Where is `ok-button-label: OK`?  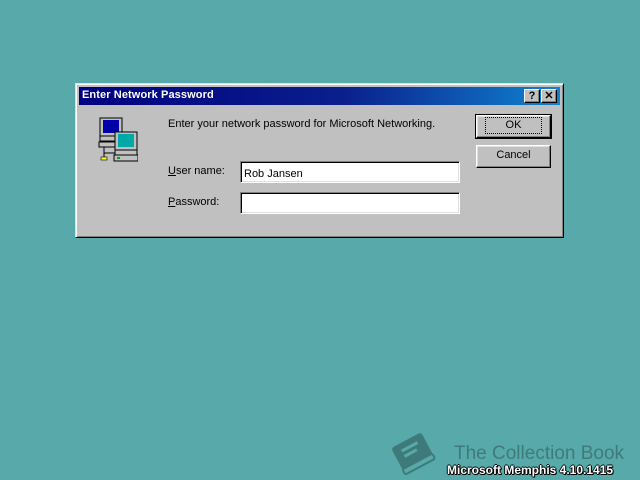 ok-button-label: OK is located at coordinates (513, 125).